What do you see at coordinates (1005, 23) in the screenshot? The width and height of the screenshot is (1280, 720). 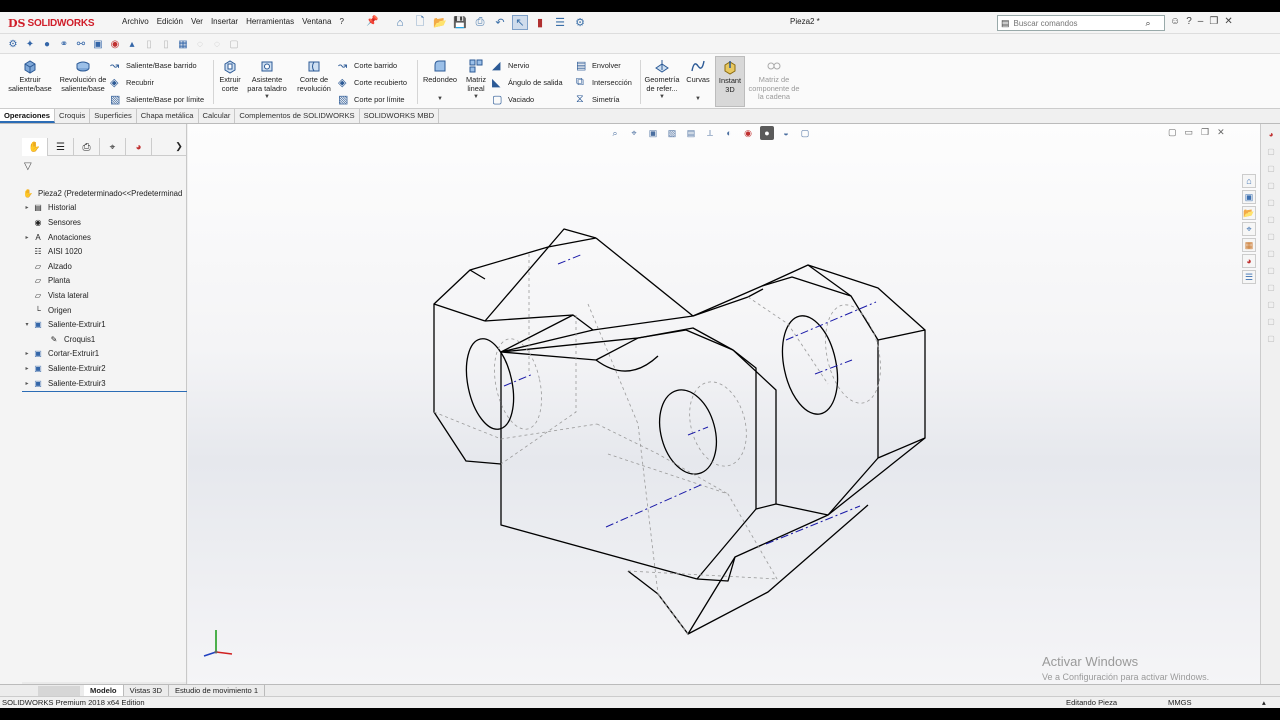 I see `search-scope-icon: ▤` at bounding box center [1005, 23].